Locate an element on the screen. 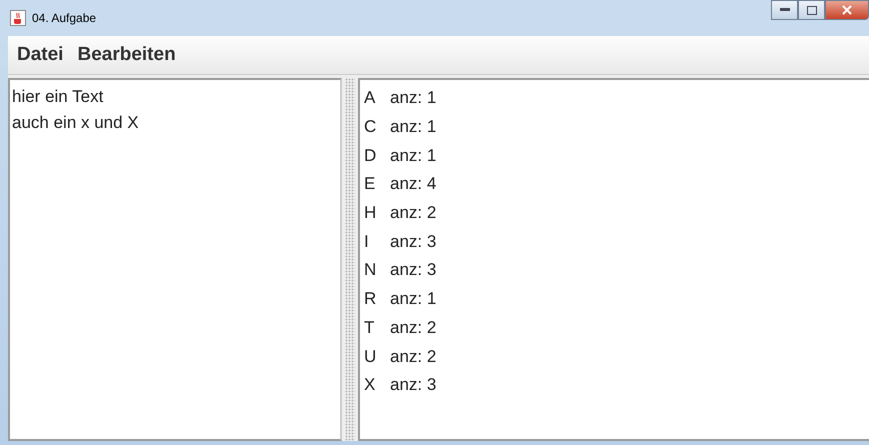 The width and height of the screenshot is (869, 445). close-button is located at coordinates (847, 10).